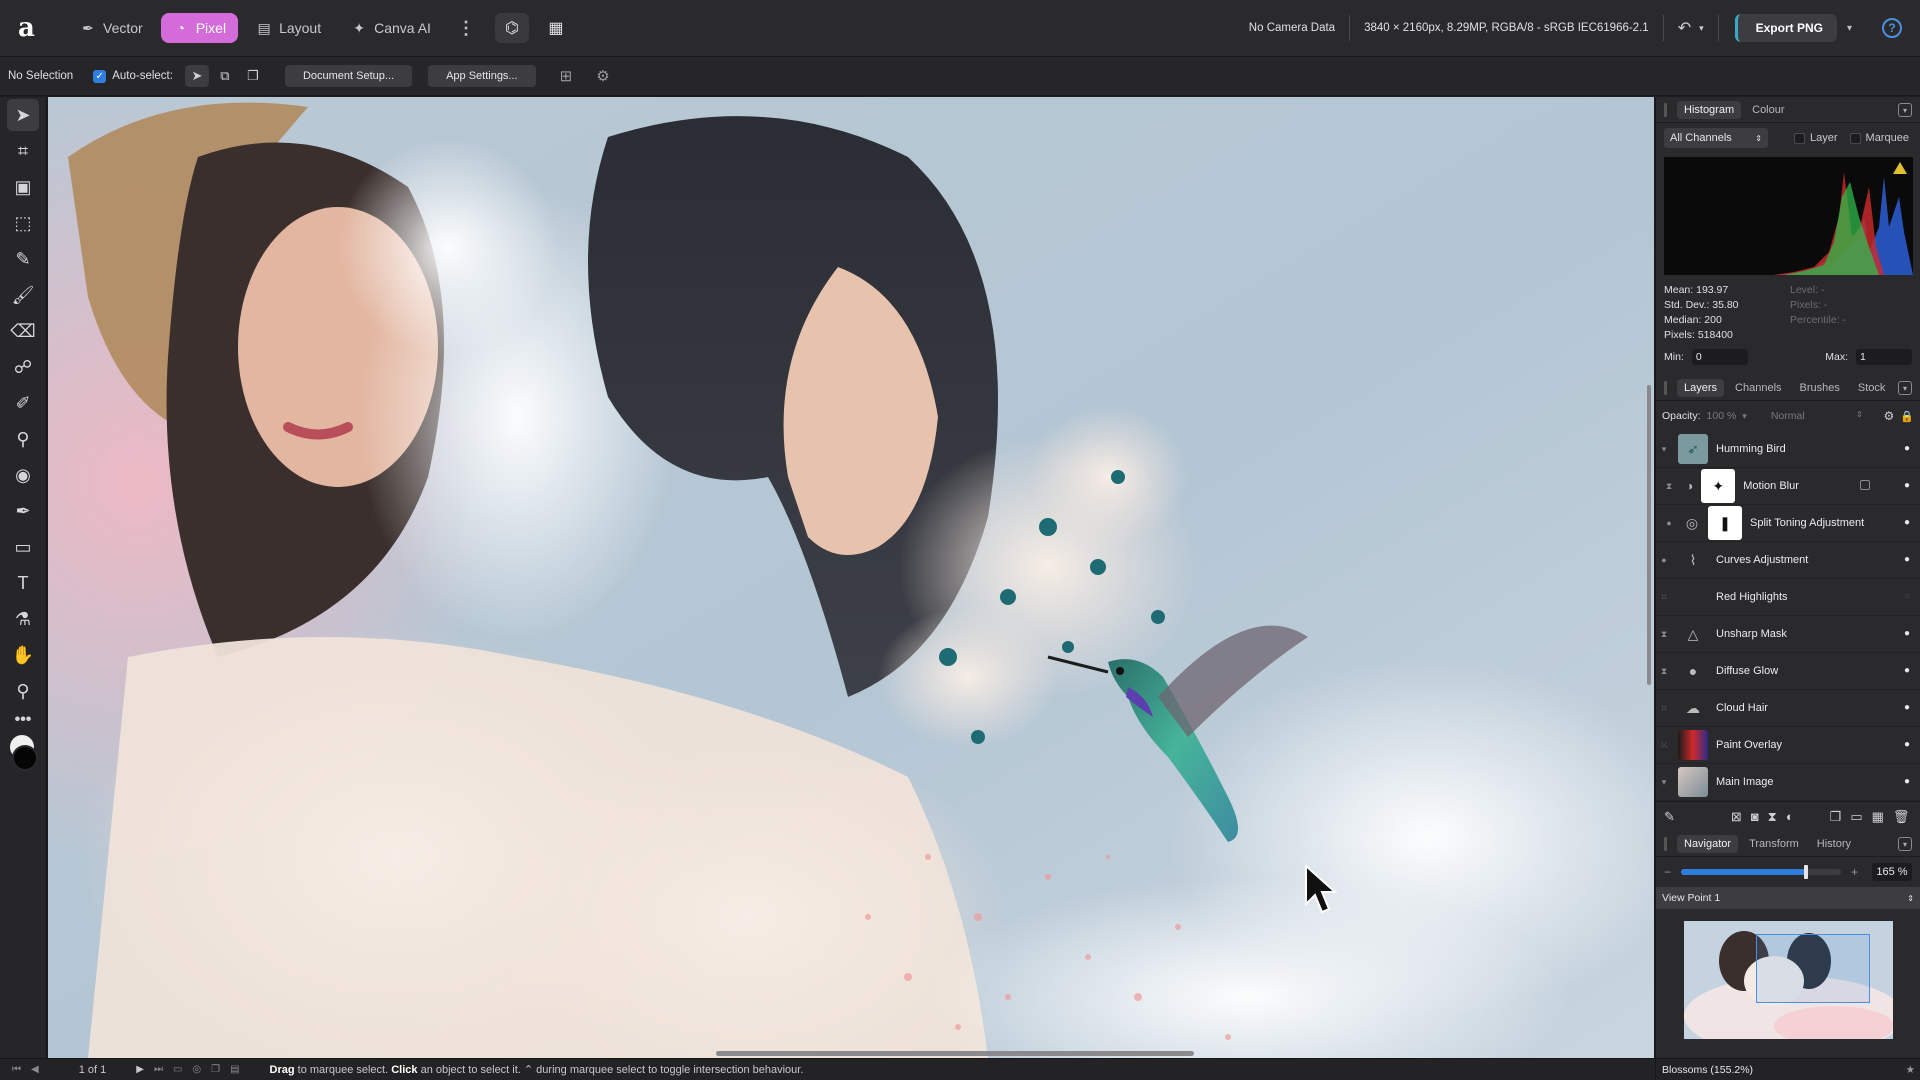 The image size is (1920, 1080). Describe the element at coordinates (566, 76) in the screenshot. I see `transform-origin-icon: ⊞` at that location.